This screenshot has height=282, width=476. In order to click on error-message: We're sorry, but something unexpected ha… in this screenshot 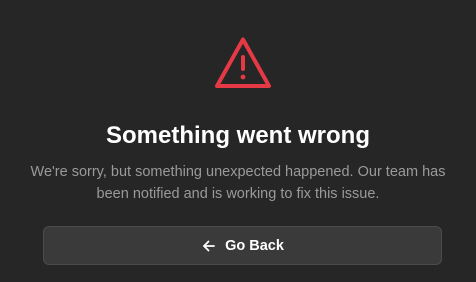, I will do `click(238, 183)`.